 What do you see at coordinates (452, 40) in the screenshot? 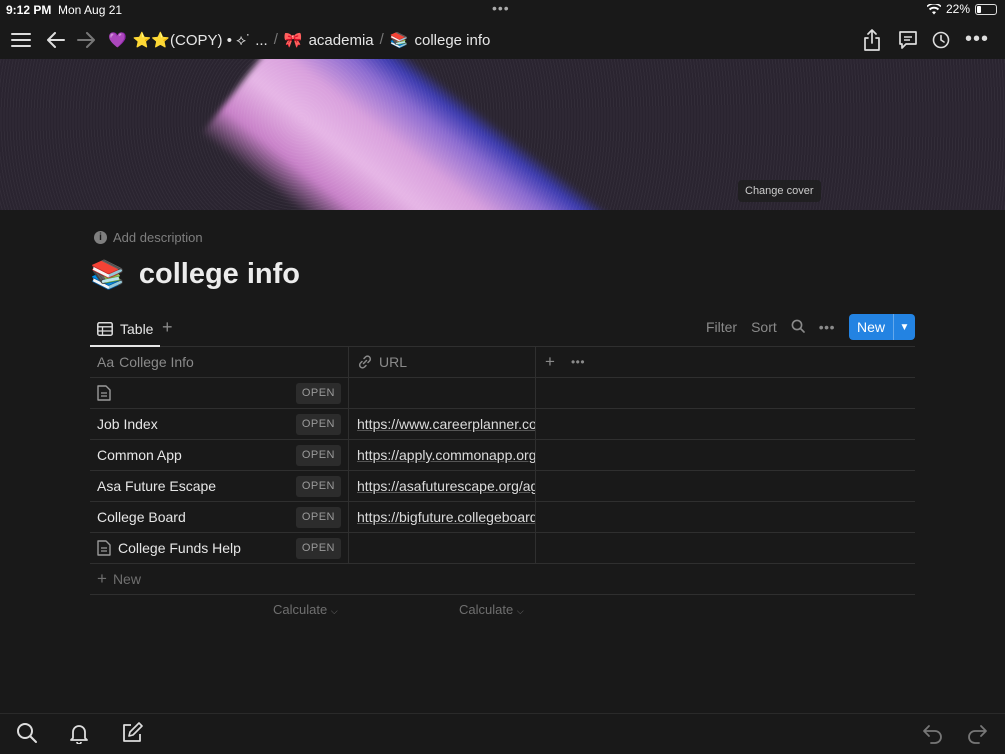
I see `breadcrumb-label: college info` at bounding box center [452, 40].